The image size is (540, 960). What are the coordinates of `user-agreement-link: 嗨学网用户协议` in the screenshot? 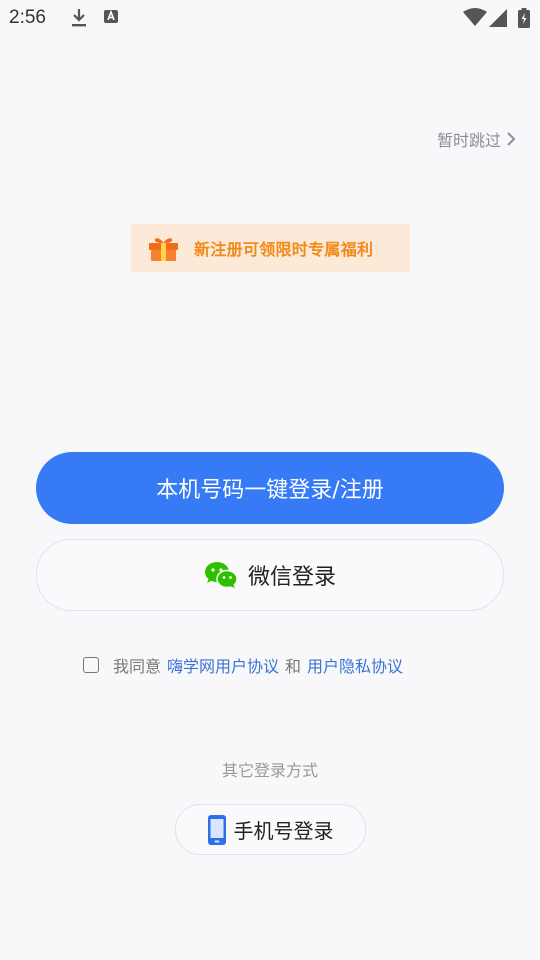 It's located at (223, 665).